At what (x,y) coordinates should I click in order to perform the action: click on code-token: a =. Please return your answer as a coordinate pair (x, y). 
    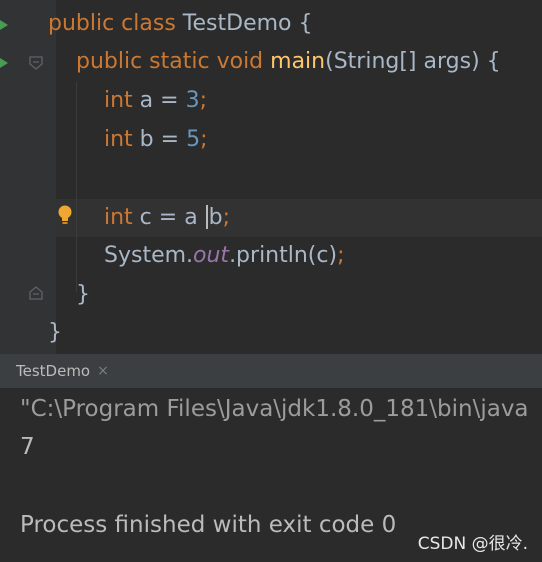
    Looking at the image, I should click on (159, 100).